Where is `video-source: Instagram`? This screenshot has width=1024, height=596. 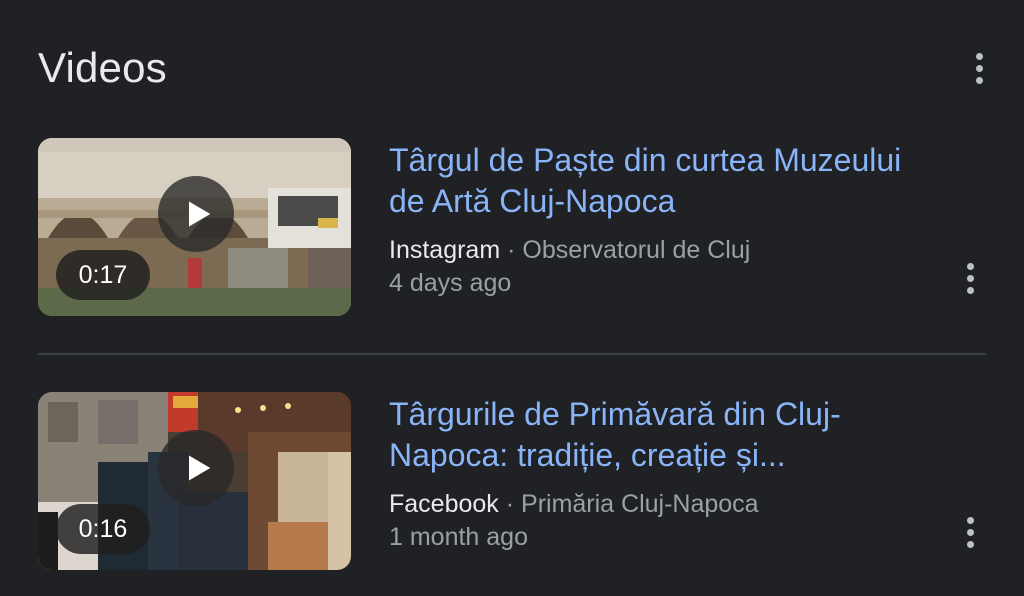 video-source: Instagram is located at coordinates (445, 250).